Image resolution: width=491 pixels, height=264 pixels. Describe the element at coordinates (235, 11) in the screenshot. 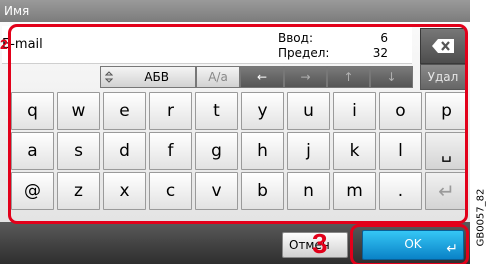

I see `screen-title: Имя` at that location.